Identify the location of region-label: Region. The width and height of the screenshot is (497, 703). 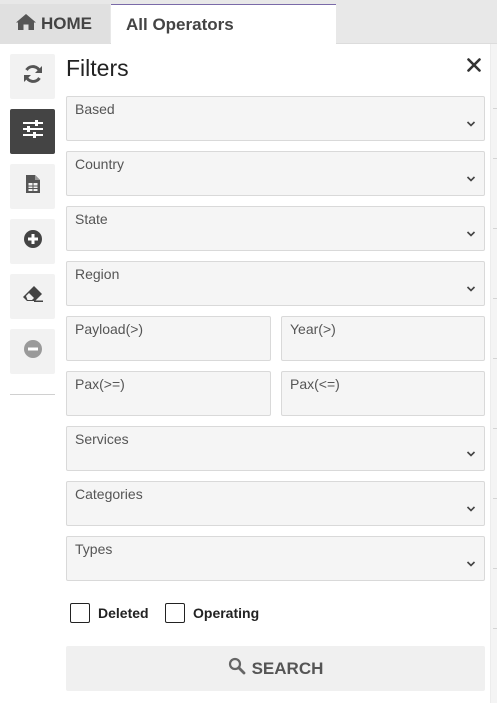
(97, 274).